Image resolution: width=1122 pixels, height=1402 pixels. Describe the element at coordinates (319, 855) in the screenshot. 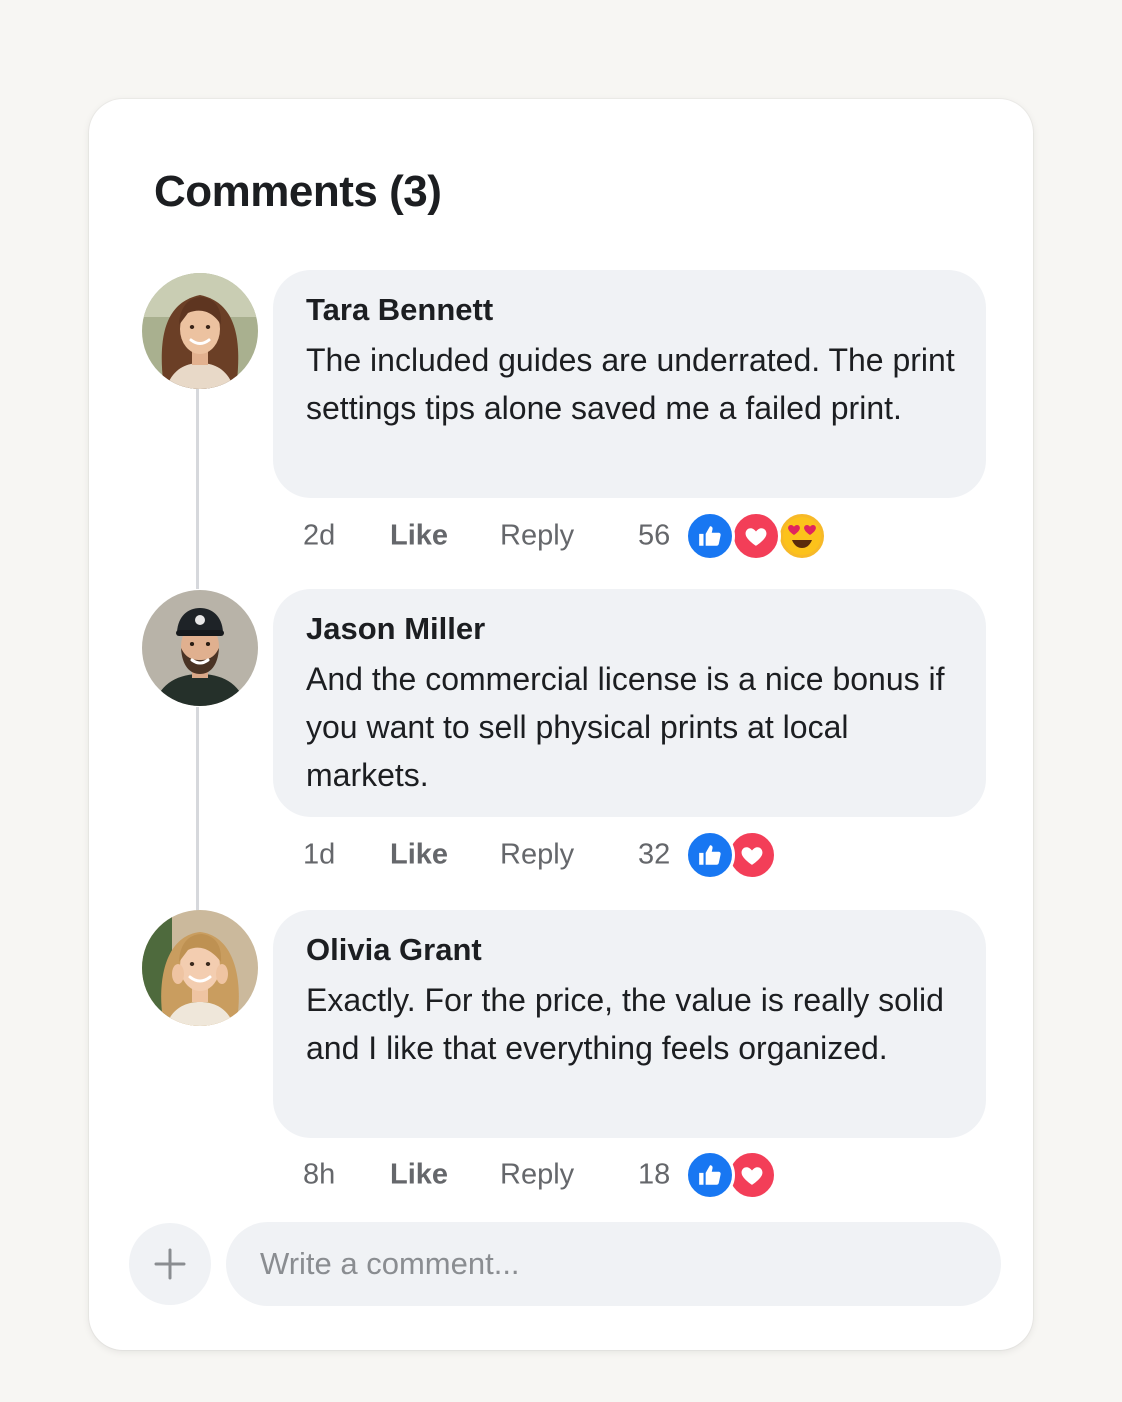

I see `comment-timestamp: 1d` at that location.